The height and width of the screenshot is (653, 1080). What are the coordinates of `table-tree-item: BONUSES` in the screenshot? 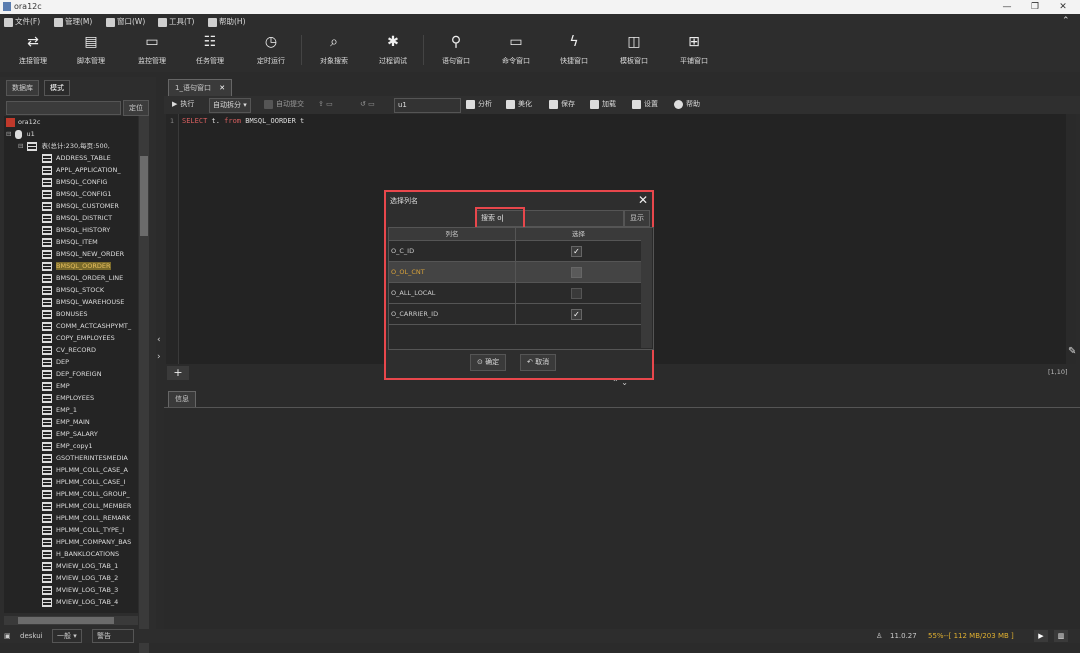 It's located at (64, 314).